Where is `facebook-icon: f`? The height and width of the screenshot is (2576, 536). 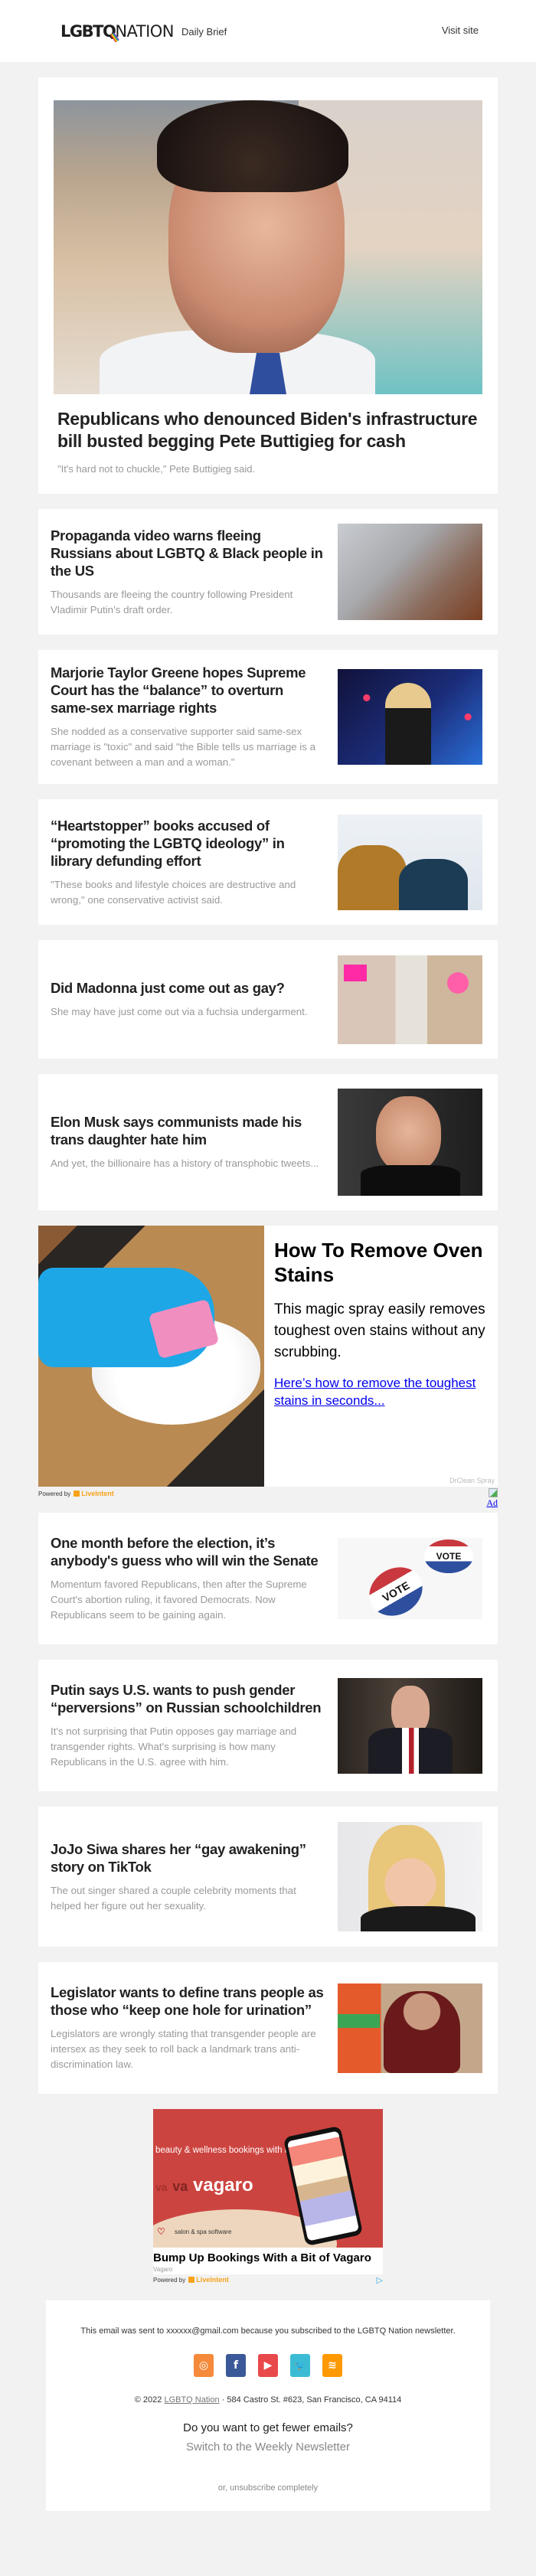
facebook-icon: f is located at coordinates (236, 2365).